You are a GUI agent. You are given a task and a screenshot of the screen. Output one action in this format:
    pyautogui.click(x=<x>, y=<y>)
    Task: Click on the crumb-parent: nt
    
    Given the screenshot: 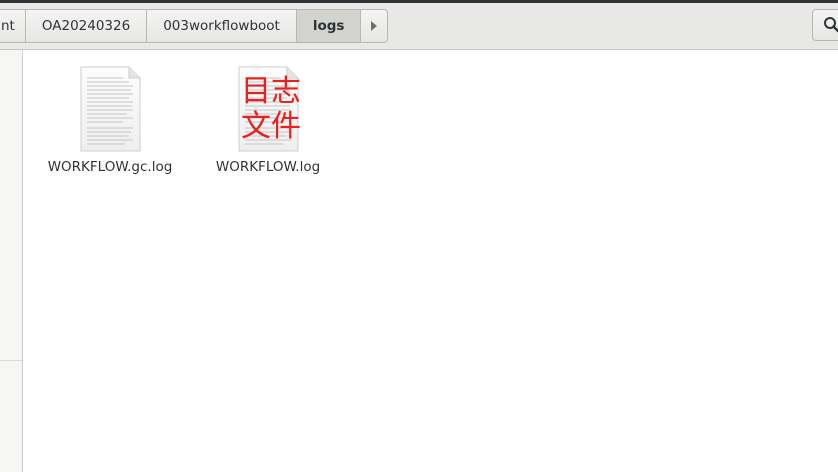 What is the action you would take?
    pyautogui.click(x=13, y=26)
    